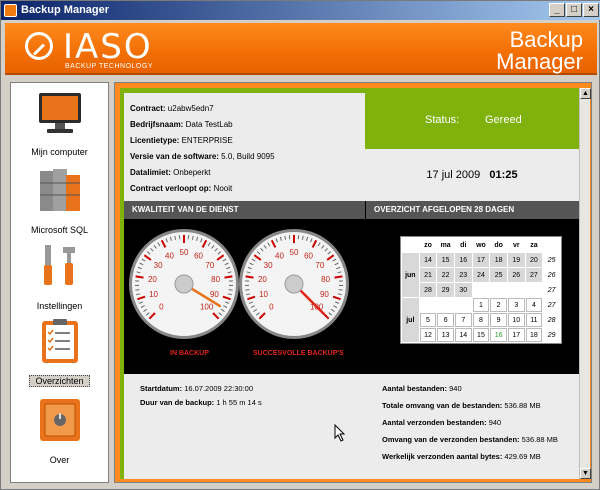 Image resolution: width=600 pixels, height=490 pixels. What do you see at coordinates (198, 255) in the screenshot?
I see `gauge-tick-label: 60` at bounding box center [198, 255].